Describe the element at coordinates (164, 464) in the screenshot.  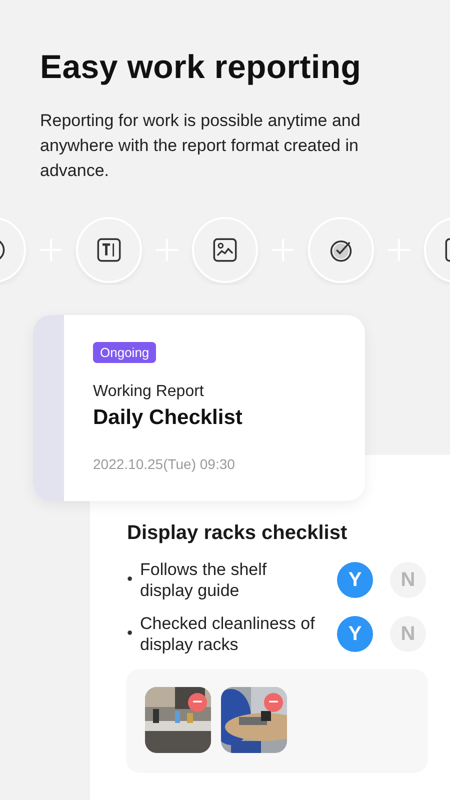
I see `report-date: 2022.10.25(Tue) 09:30` at that location.